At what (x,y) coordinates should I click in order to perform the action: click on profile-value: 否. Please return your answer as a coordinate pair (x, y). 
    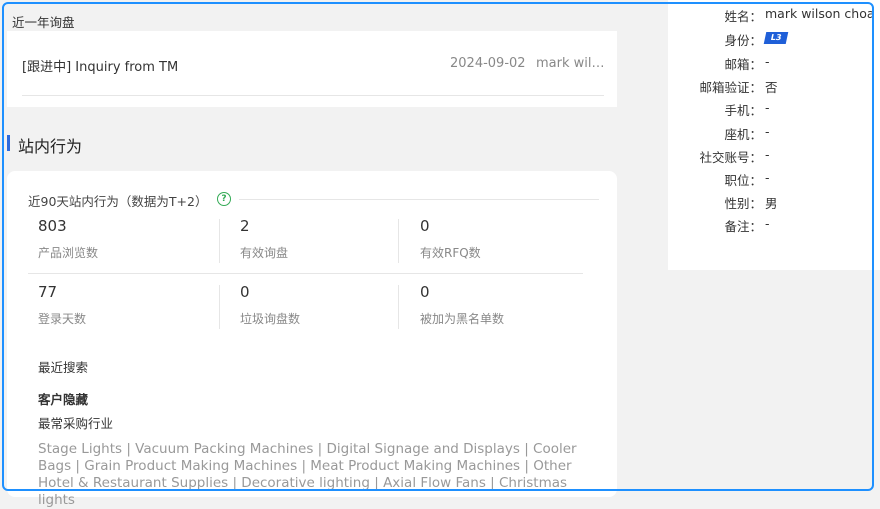
    Looking at the image, I should click on (771, 87).